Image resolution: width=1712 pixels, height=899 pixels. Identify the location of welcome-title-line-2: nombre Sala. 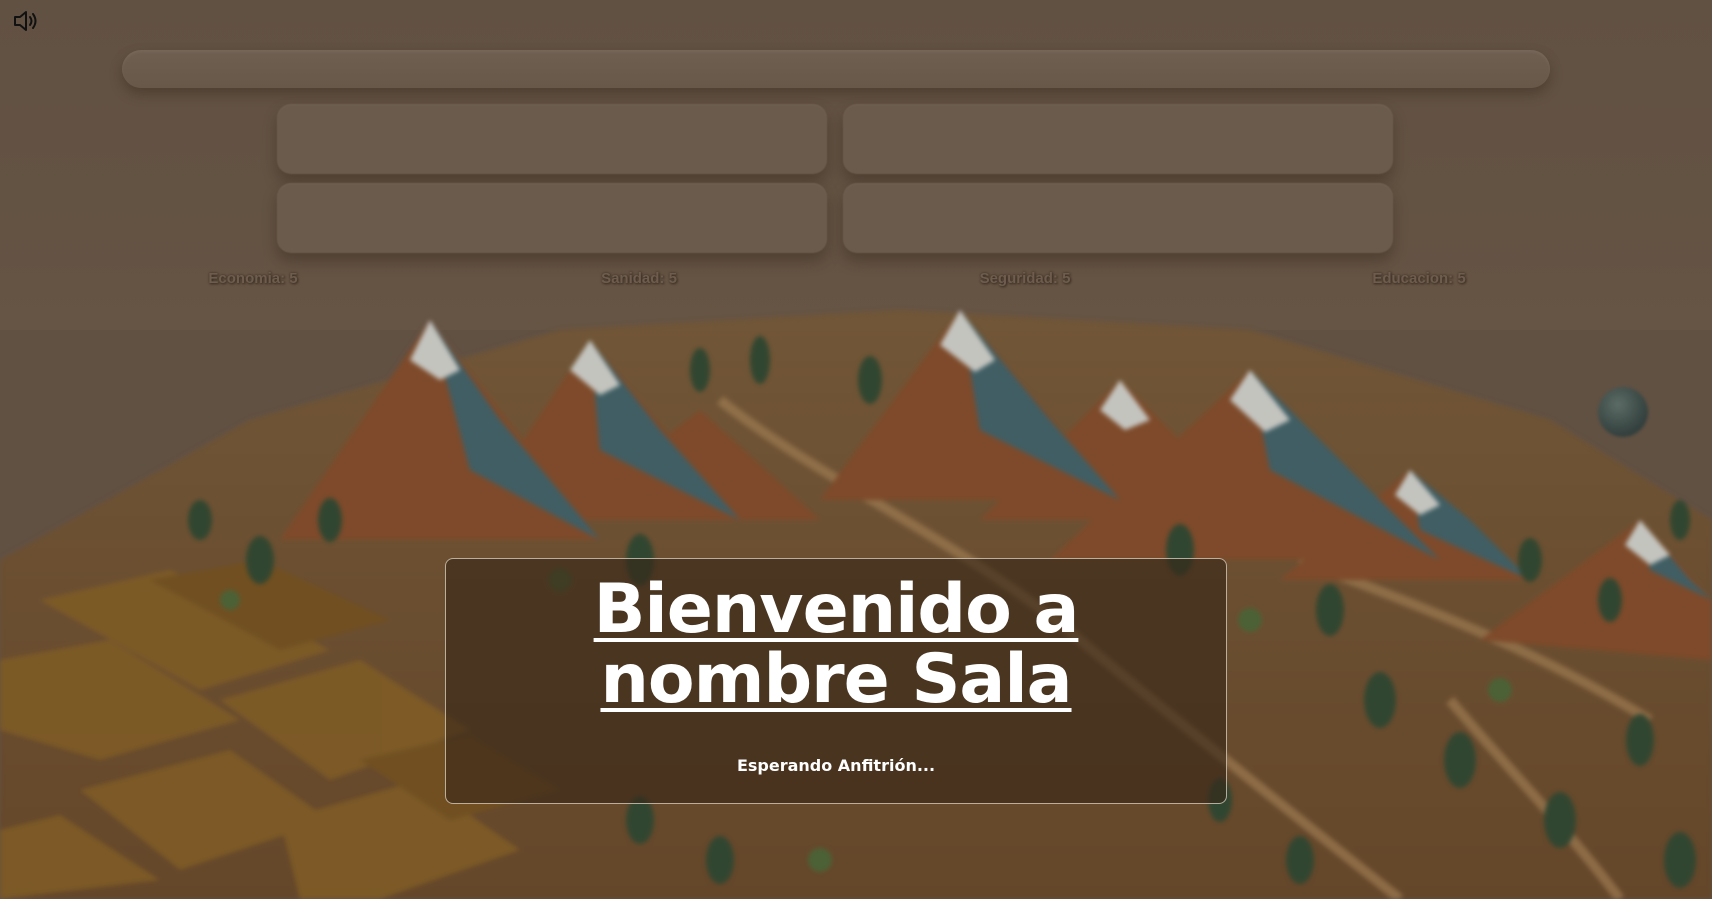
(836, 679).